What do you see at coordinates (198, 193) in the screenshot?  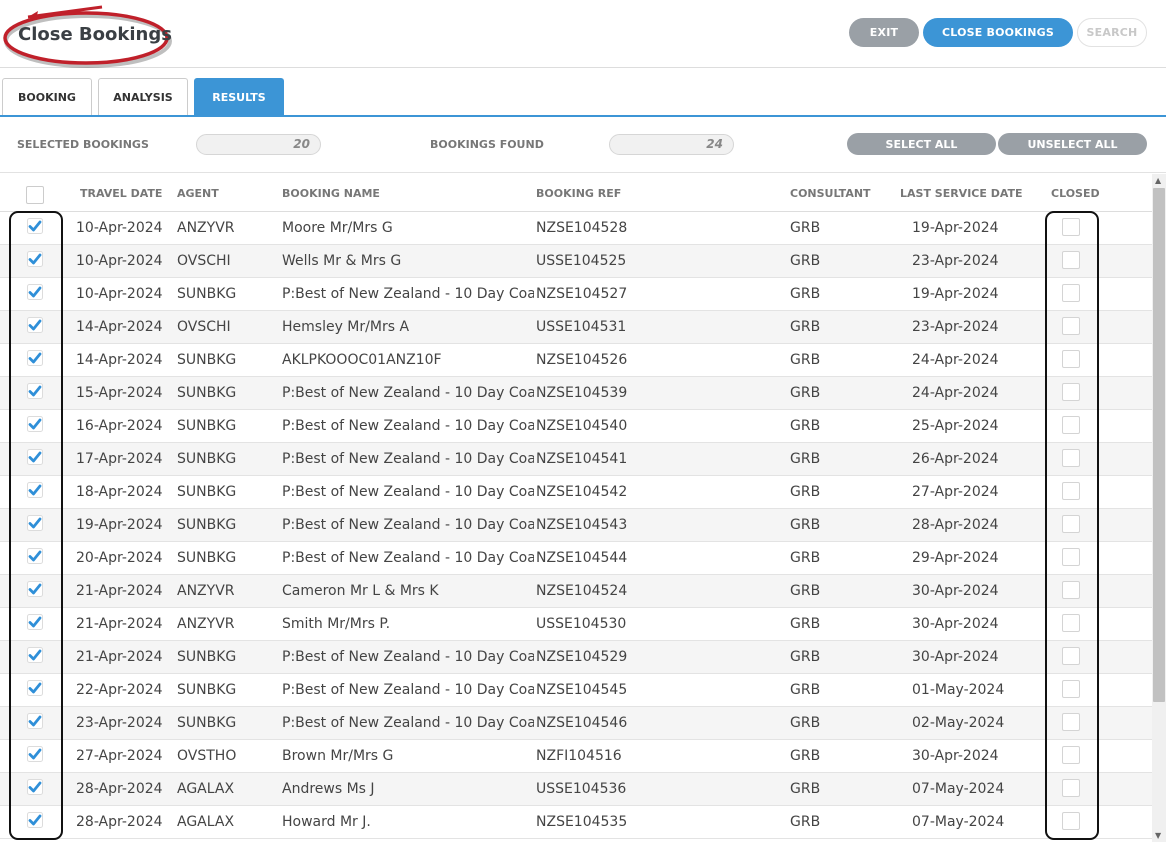 I see `column-header-agent: AGENT` at bounding box center [198, 193].